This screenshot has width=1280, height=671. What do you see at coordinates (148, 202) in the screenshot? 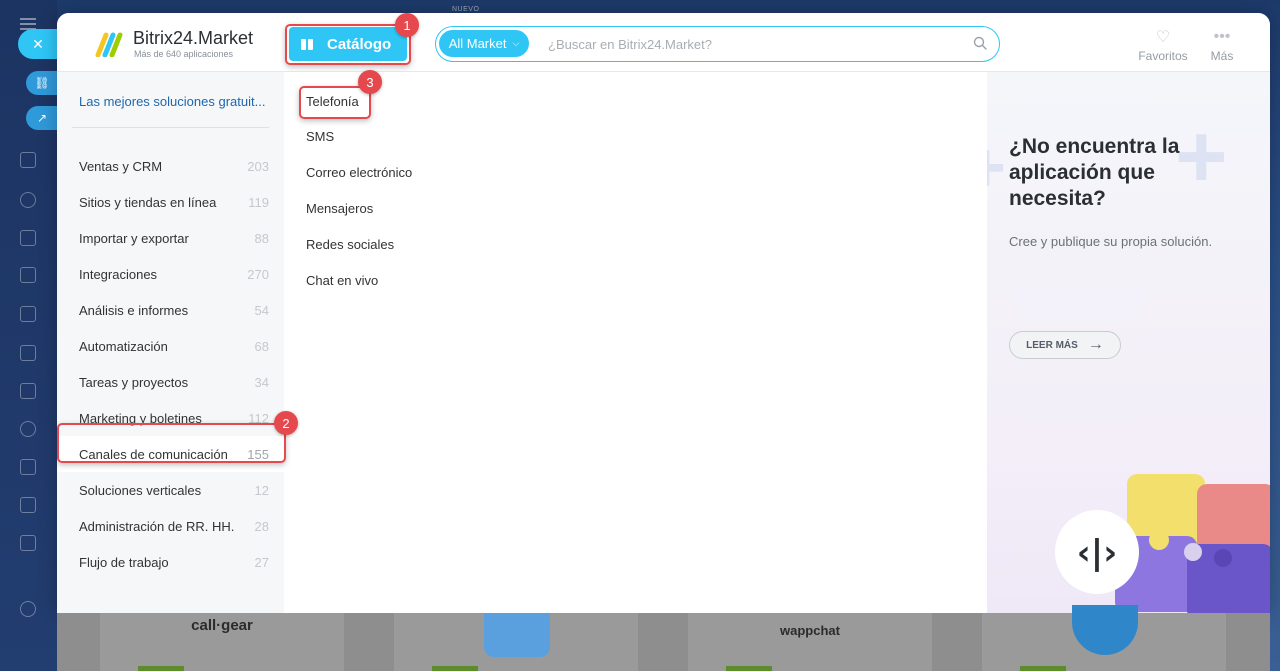
I see `category-label: Sitios y tiendas en línea` at bounding box center [148, 202].